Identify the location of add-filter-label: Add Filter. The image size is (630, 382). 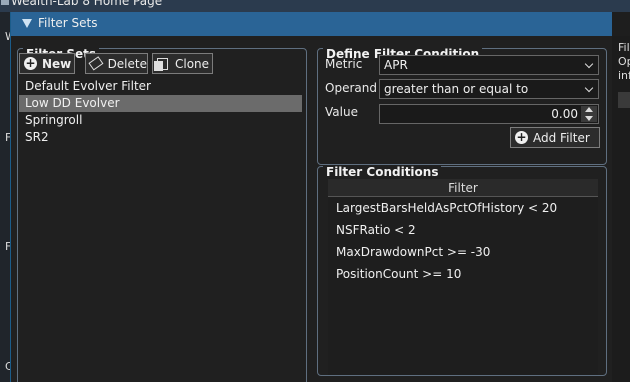
(561, 137).